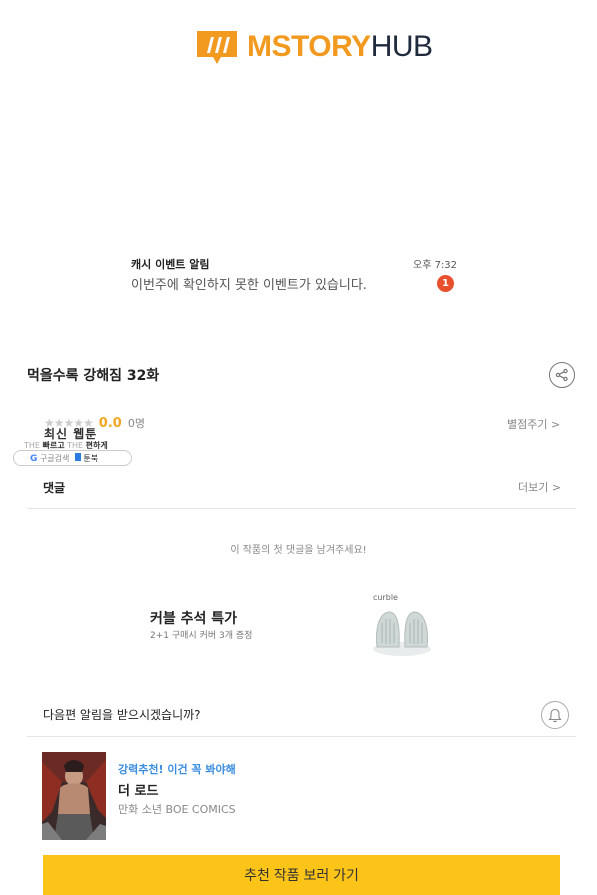  Describe the element at coordinates (122, 715) in the screenshot. I see `next-episode-question: 다음편 알림을 받으시겠습니까?` at that location.